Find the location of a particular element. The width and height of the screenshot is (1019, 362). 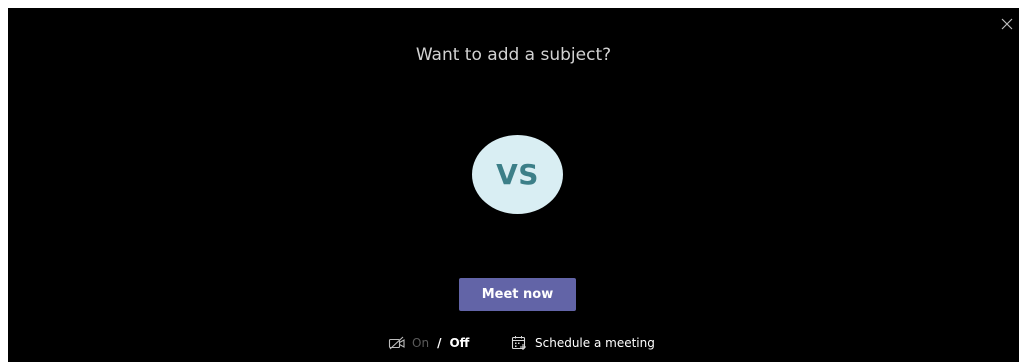

schedule-meeting-label: Schedule a meeting is located at coordinates (595, 343).